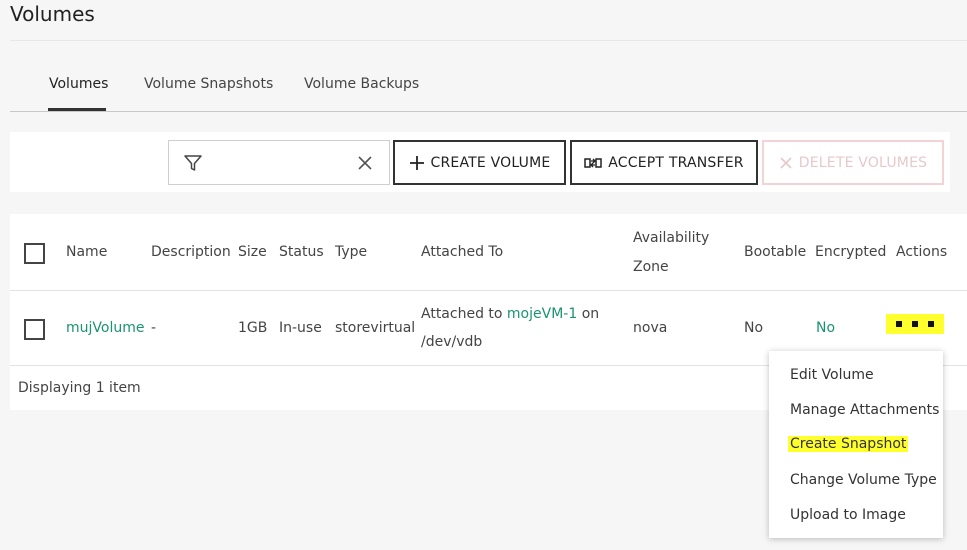  Describe the element at coordinates (193, 163) in the screenshot. I see `filter-icon` at that location.